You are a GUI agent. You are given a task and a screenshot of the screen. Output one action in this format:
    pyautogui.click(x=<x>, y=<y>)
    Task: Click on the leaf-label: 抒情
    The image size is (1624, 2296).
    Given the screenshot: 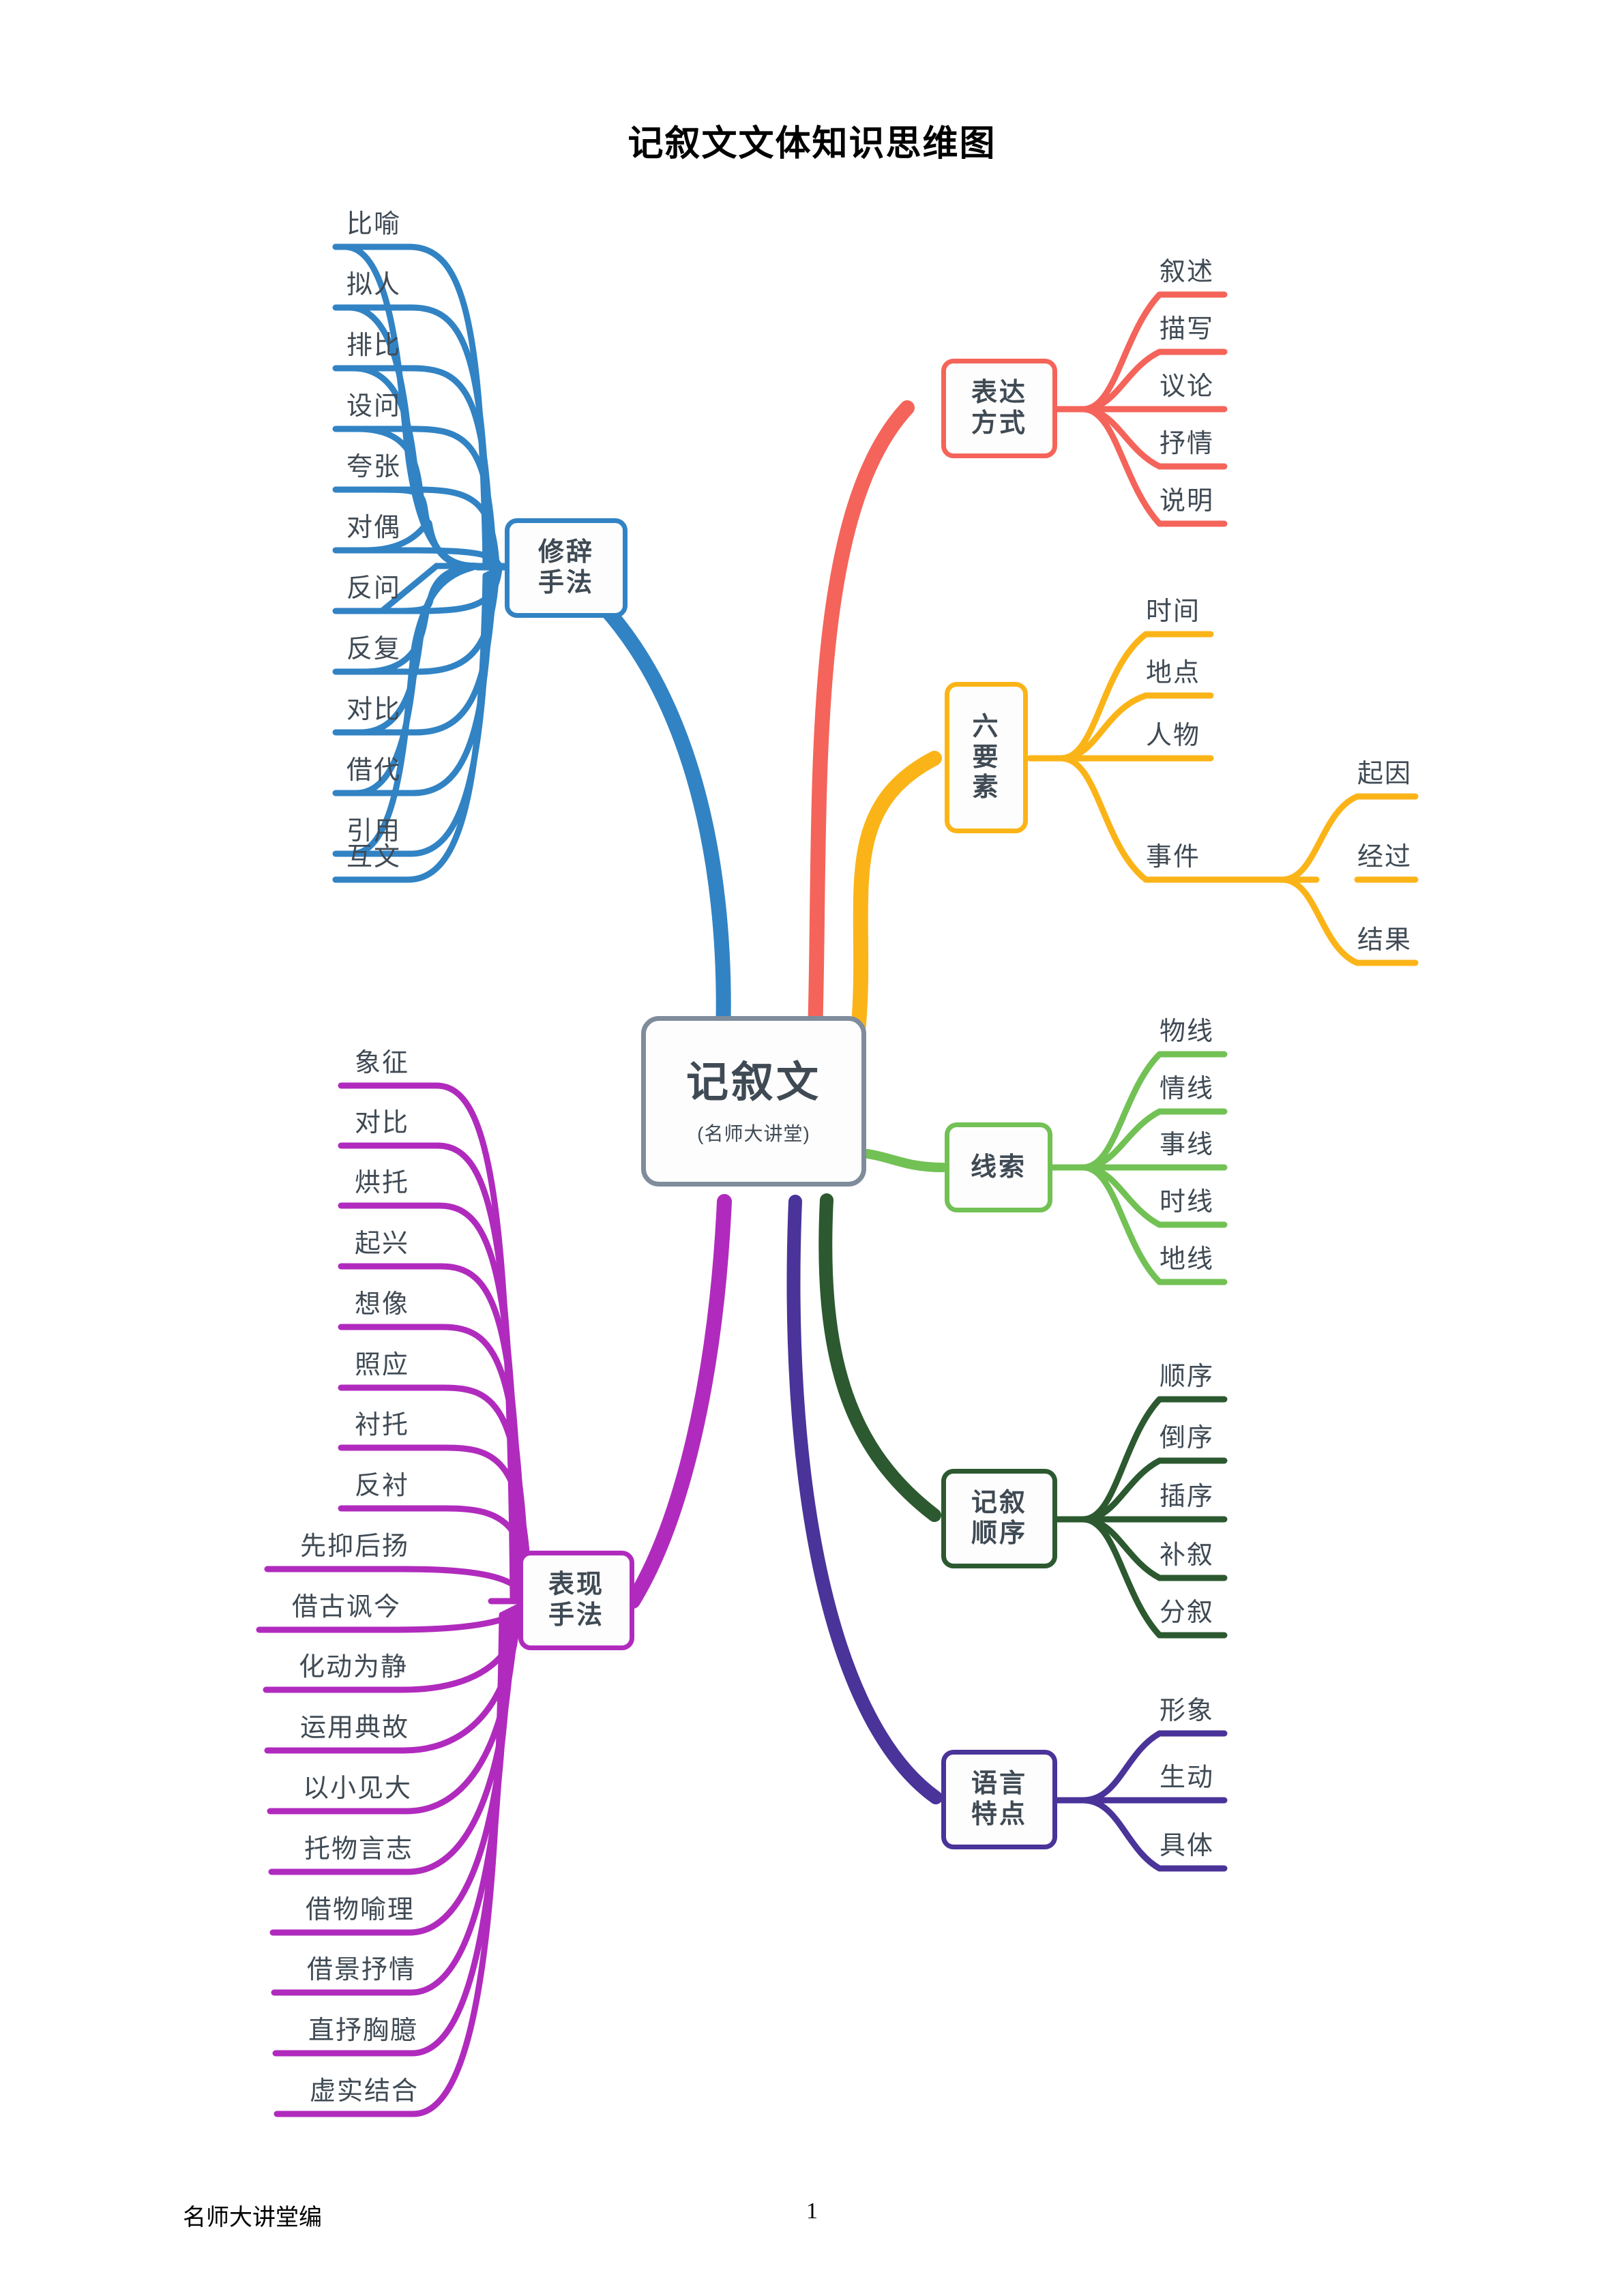 What is the action you would take?
    pyautogui.click(x=1187, y=444)
    